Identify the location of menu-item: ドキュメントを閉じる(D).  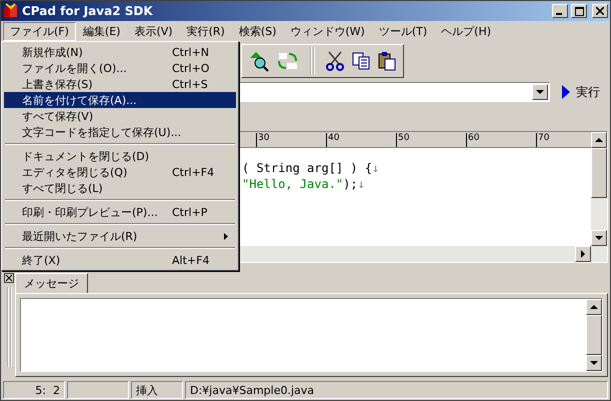
(120, 156).